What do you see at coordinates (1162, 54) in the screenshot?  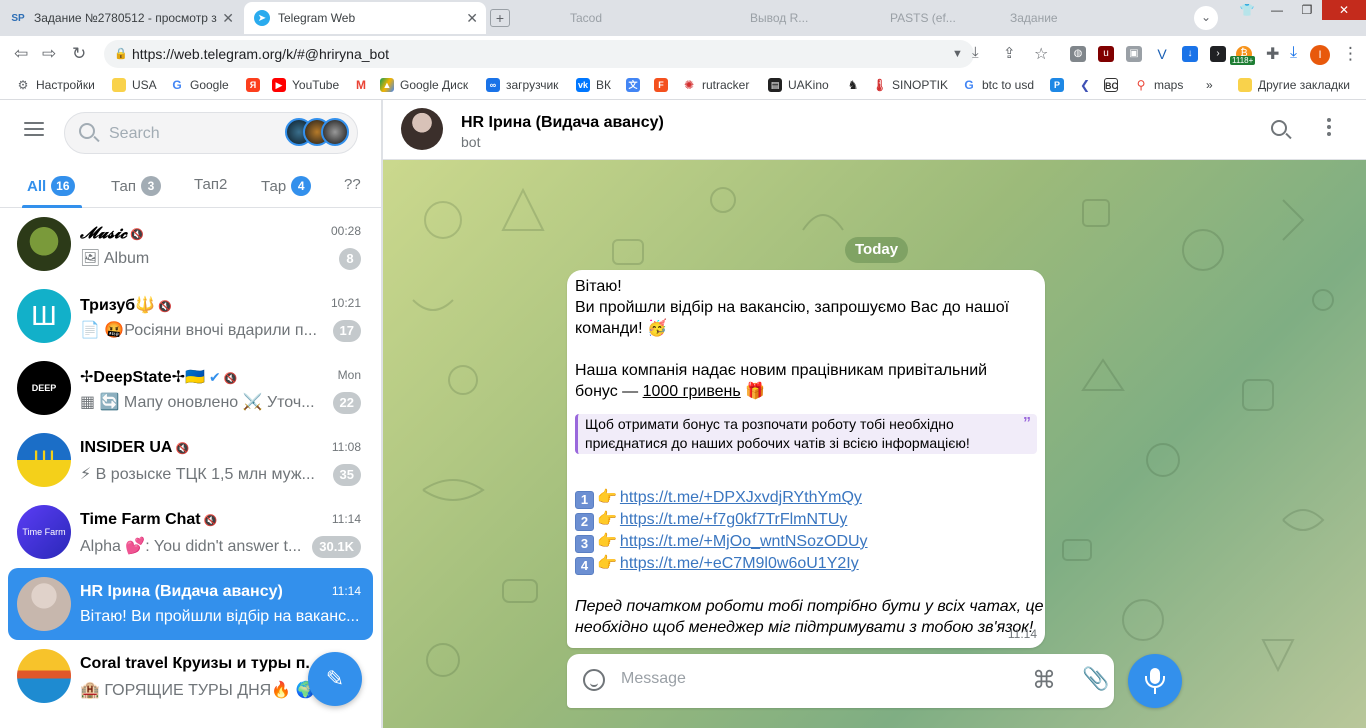 I see `v-ext-icon: V` at bounding box center [1162, 54].